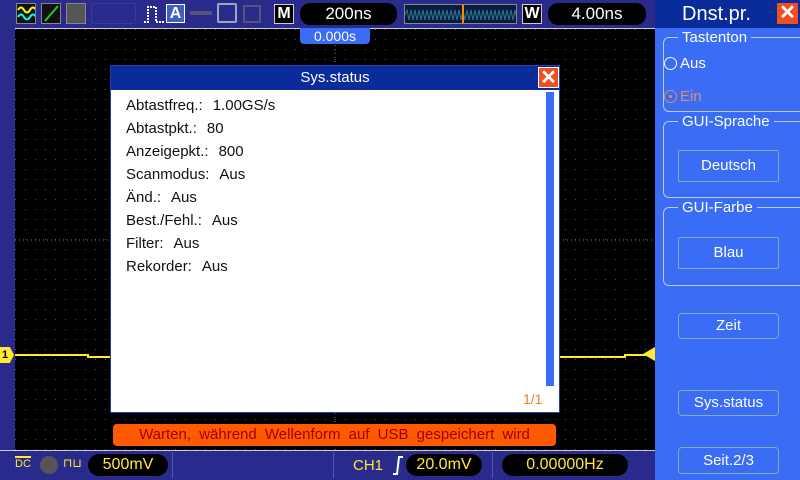 The width and height of the screenshot is (800, 480). I want to click on waveform-overview, so click(460, 14).